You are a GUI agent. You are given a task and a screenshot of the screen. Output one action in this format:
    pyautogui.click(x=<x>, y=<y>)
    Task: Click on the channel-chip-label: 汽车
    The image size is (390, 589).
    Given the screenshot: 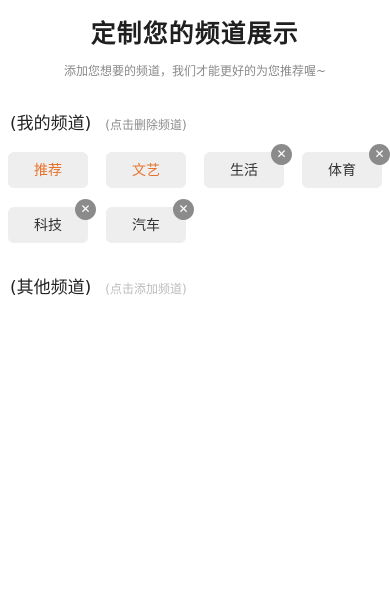 What is the action you would take?
    pyautogui.click(x=146, y=226)
    